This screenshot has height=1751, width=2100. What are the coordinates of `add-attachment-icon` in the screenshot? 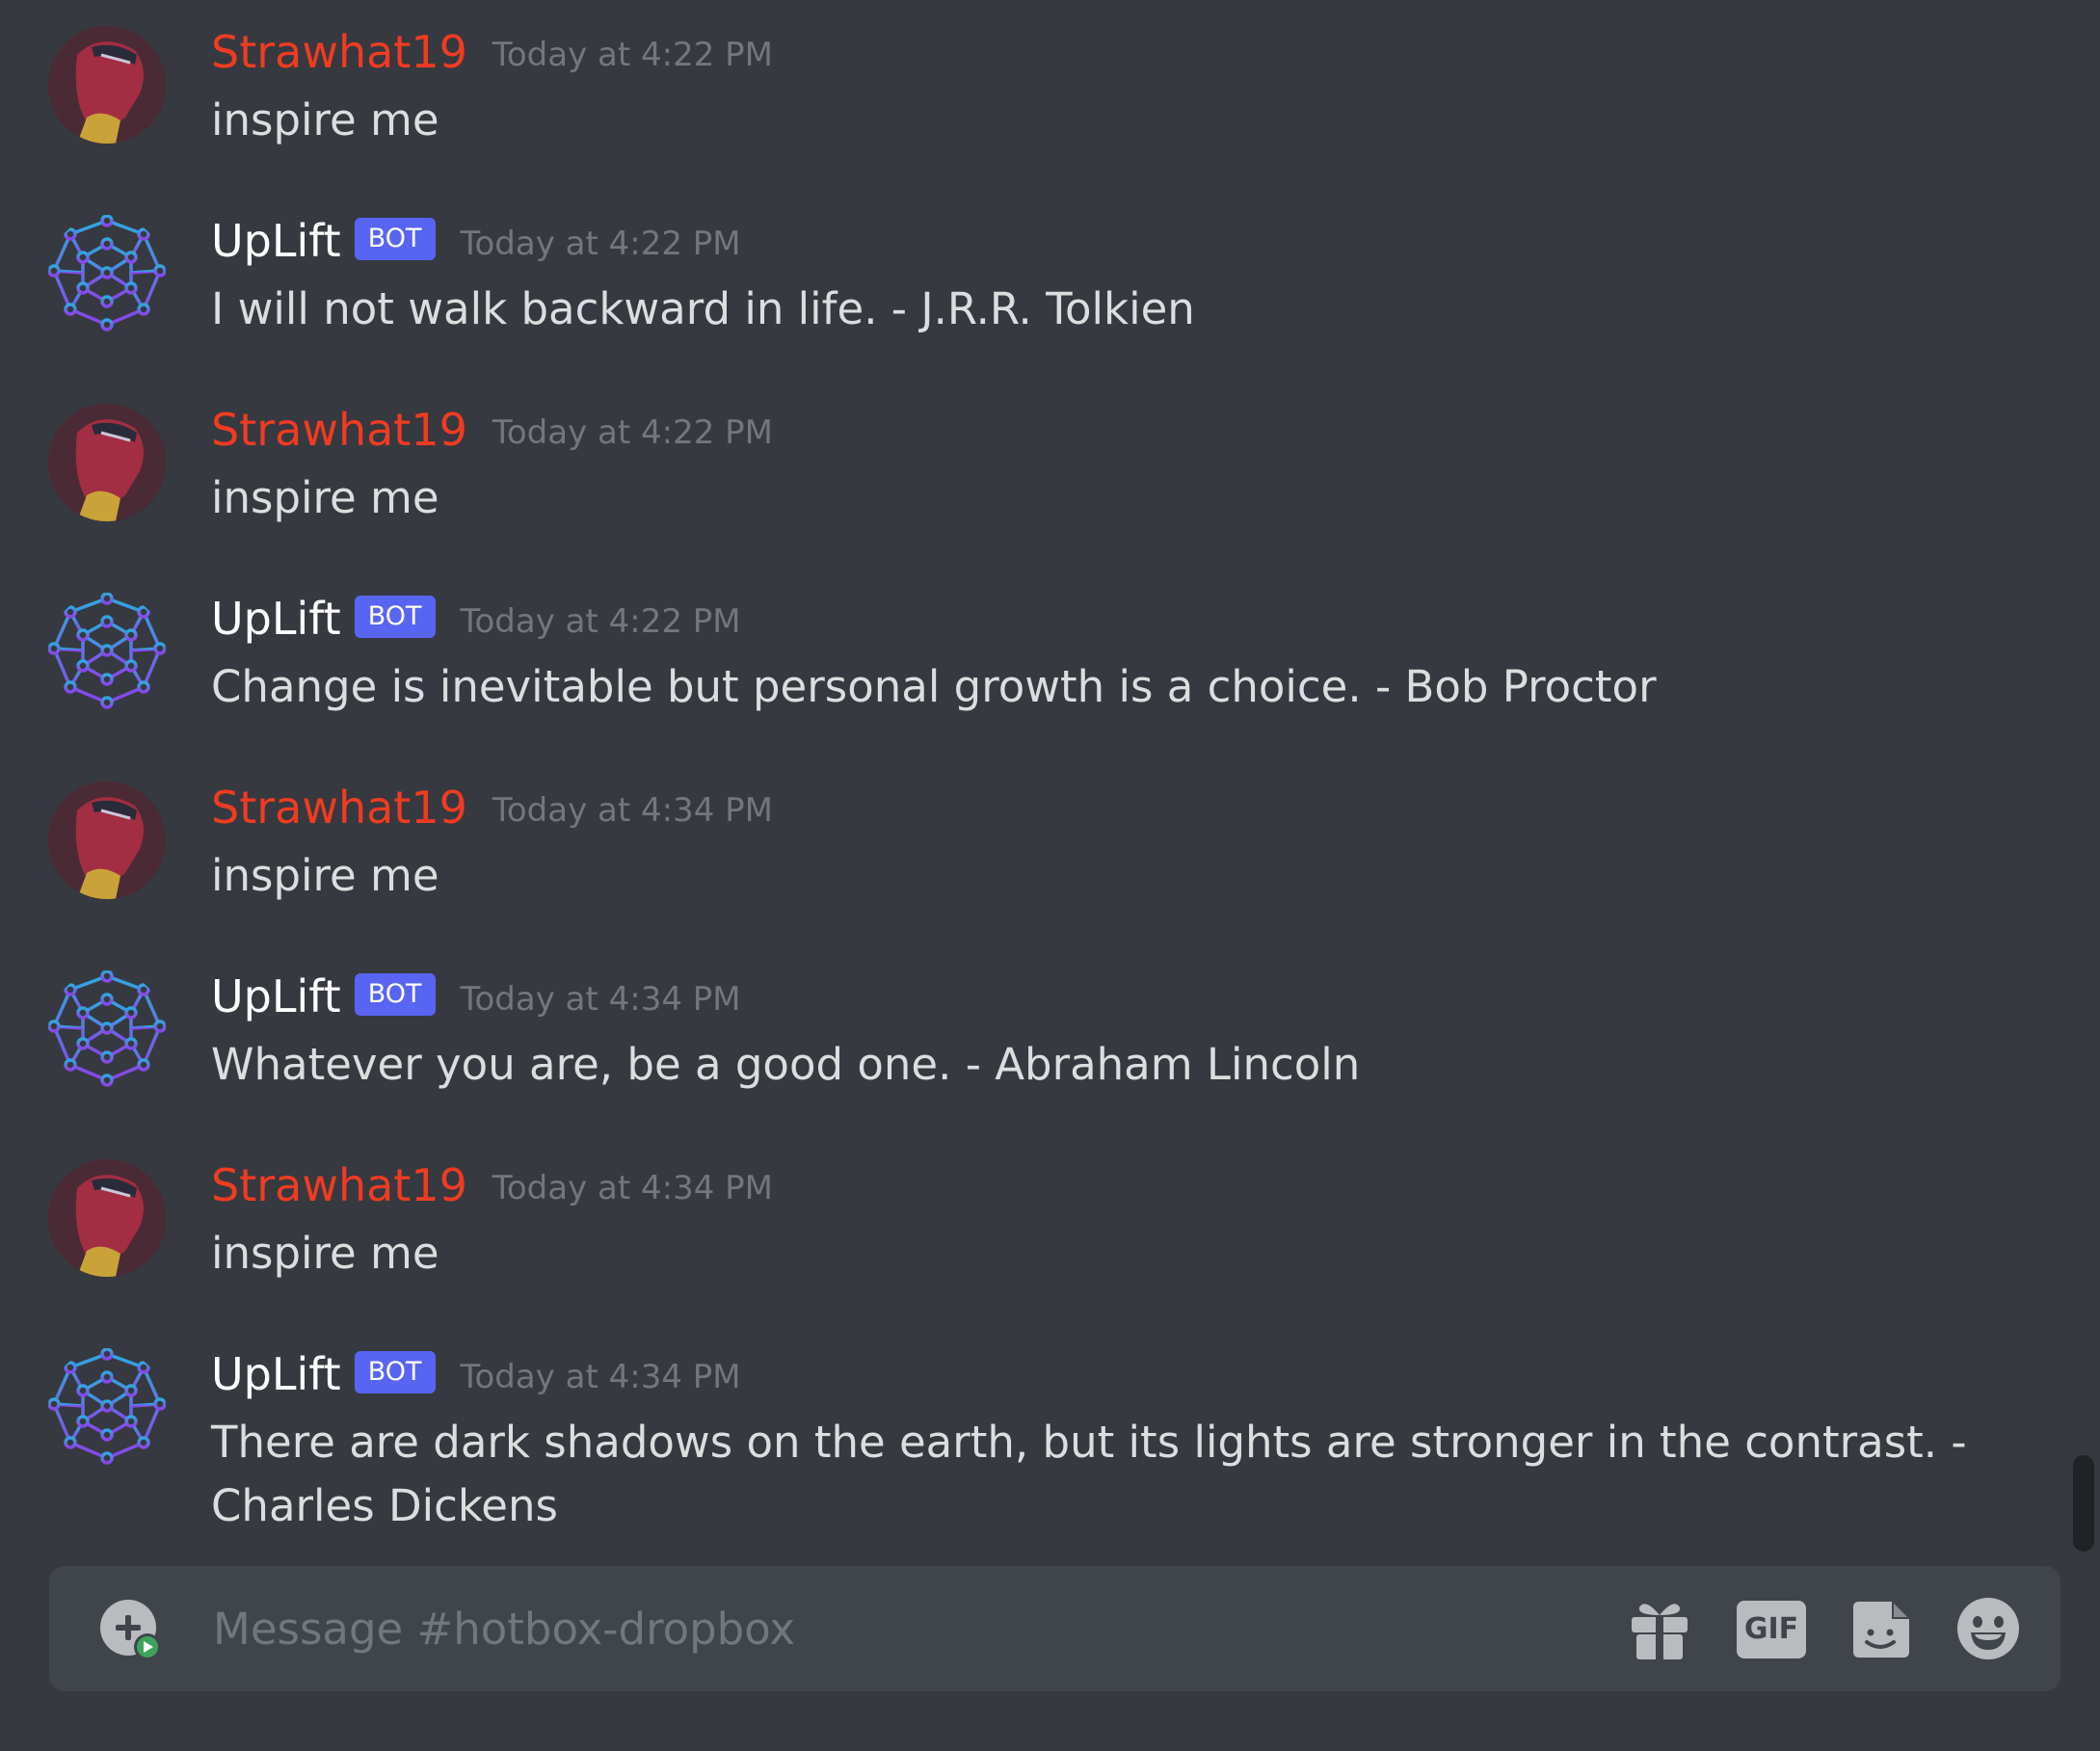 It's located at (130, 1630).